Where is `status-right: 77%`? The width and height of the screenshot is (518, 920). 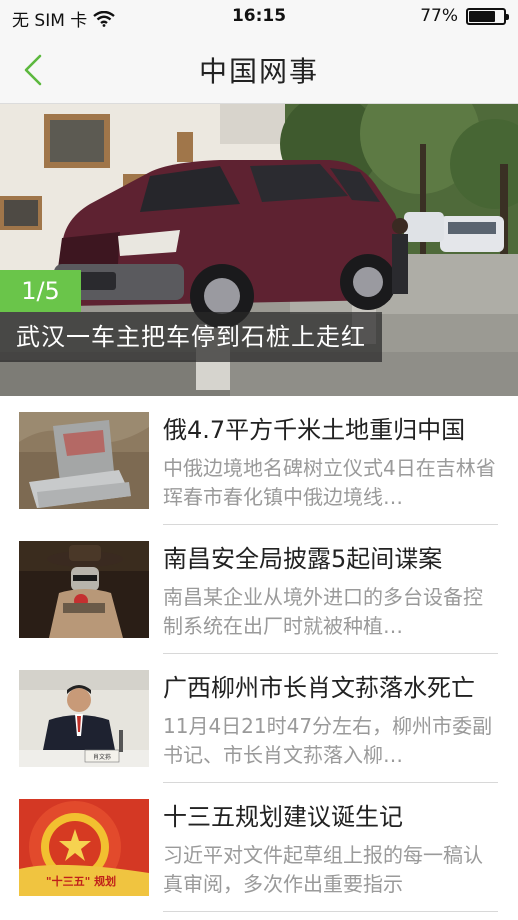 status-right: 77% is located at coordinates (464, 16).